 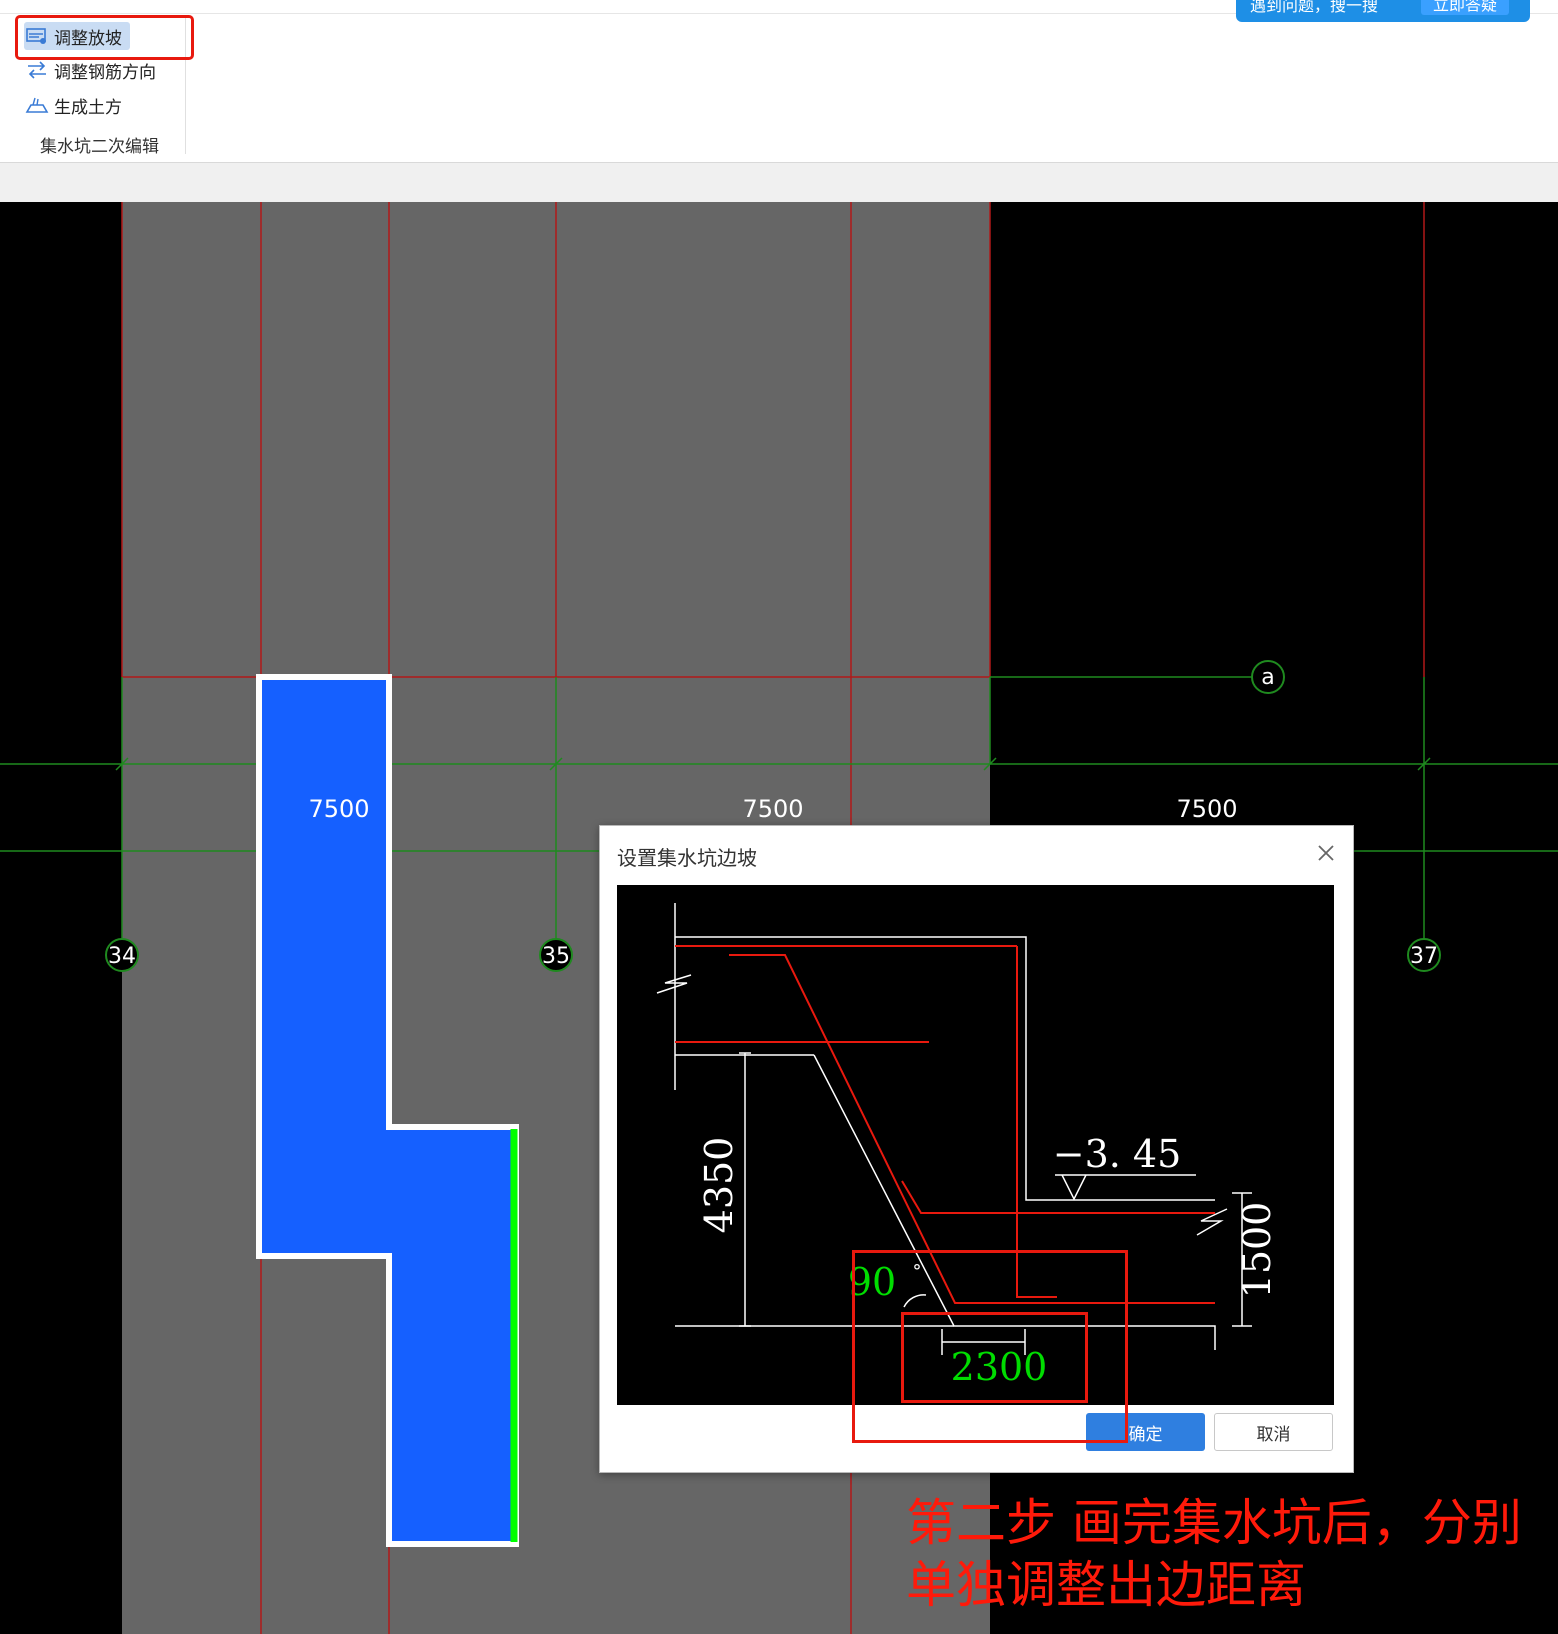 I want to click on elevation-label: −3. 45, so click(x=1117, y=1154).